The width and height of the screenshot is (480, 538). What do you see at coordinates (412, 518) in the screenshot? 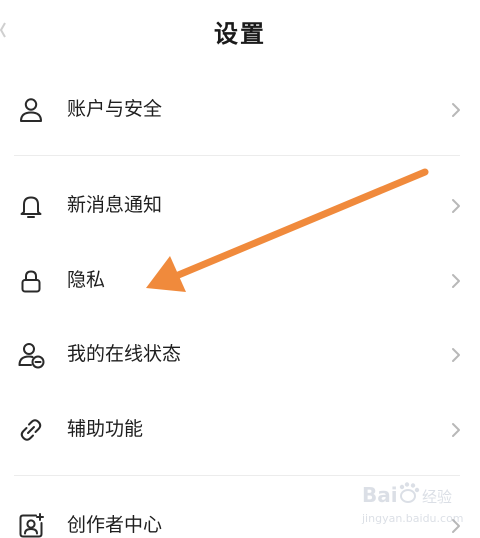
I see `svg-text: jingyan.baidu.com` at bounding box center [412, 518].